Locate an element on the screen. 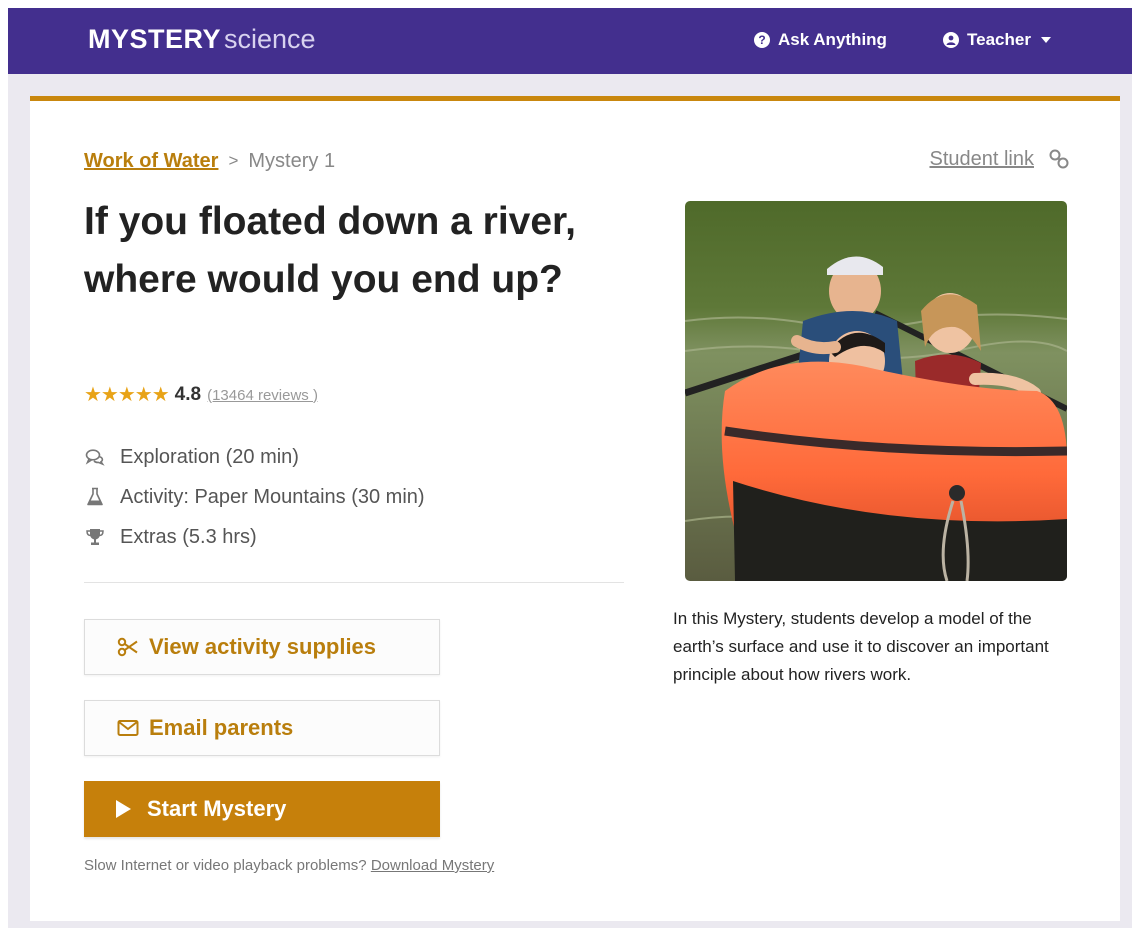 The height and width of the screenshot is (928, 1132). chevron-down-icon is located at coordinates (1045, 40).